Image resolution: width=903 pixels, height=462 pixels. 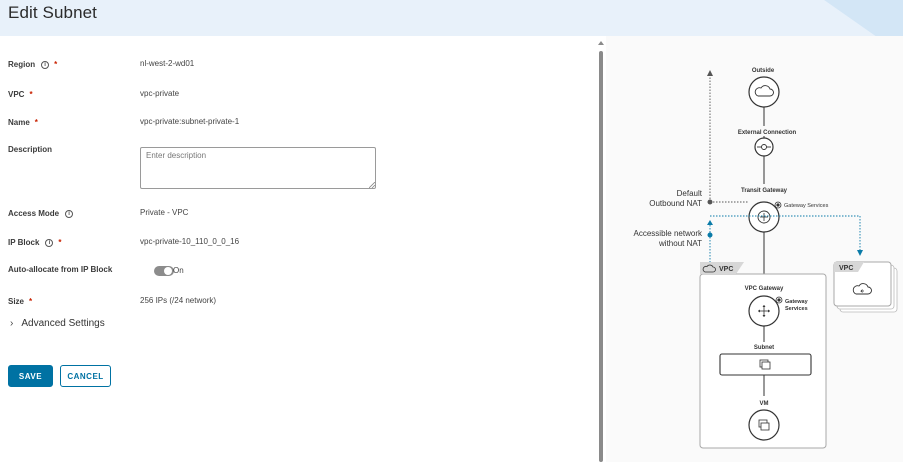 What do you see at coordinates (178, 300) in the screenshot?
I see `size-value: 256 IPs (/24 network)` at bounding box center [178, 300].